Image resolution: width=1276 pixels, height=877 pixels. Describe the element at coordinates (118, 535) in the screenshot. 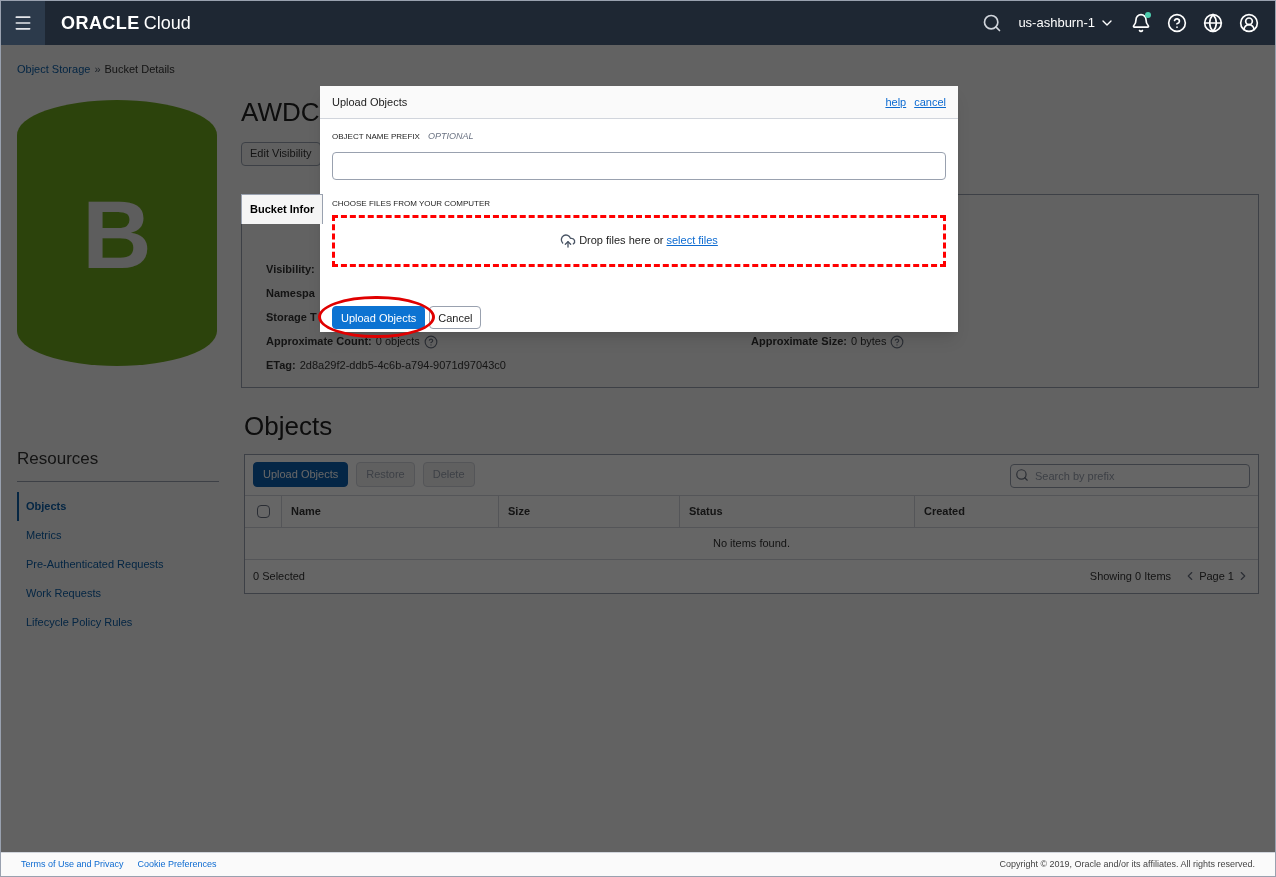

I see `resource-link: Metrics` at that location.